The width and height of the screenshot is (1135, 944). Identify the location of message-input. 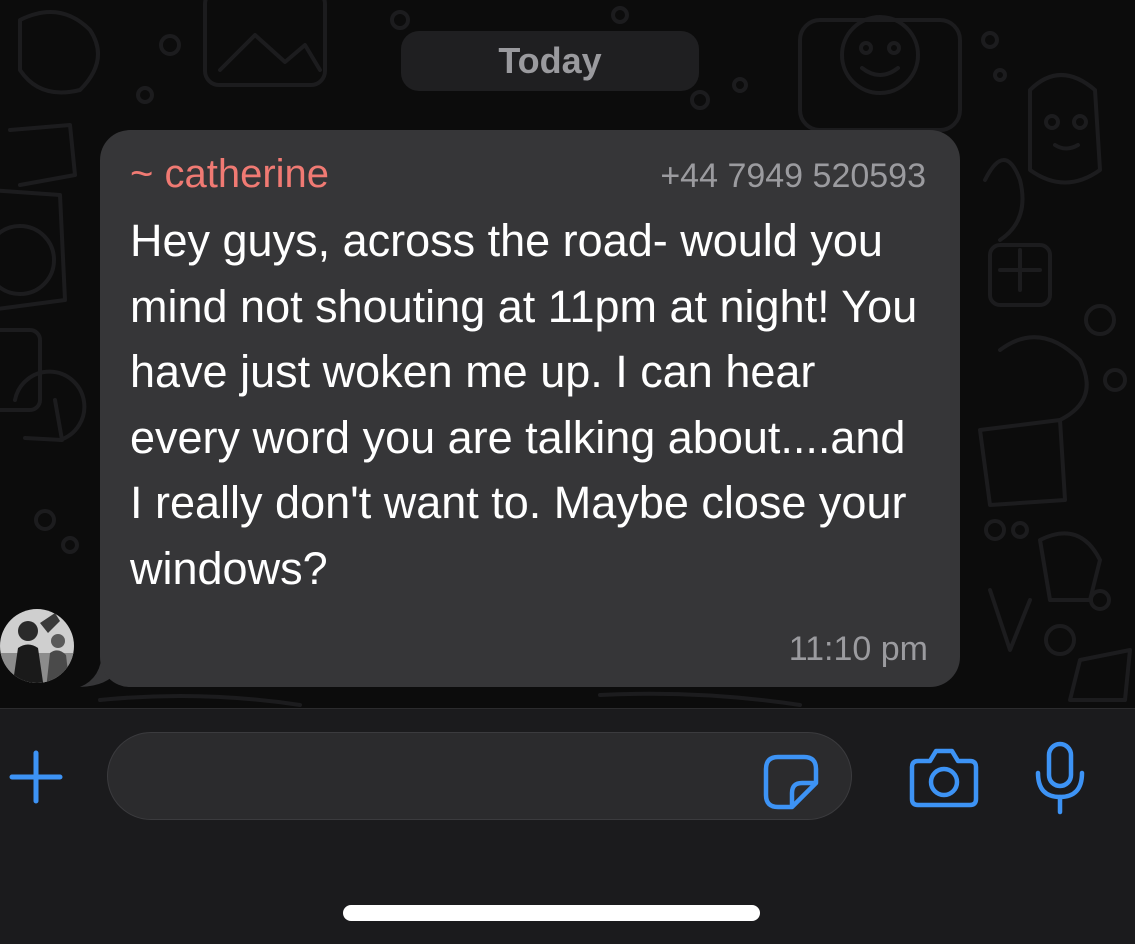
(479, 776).